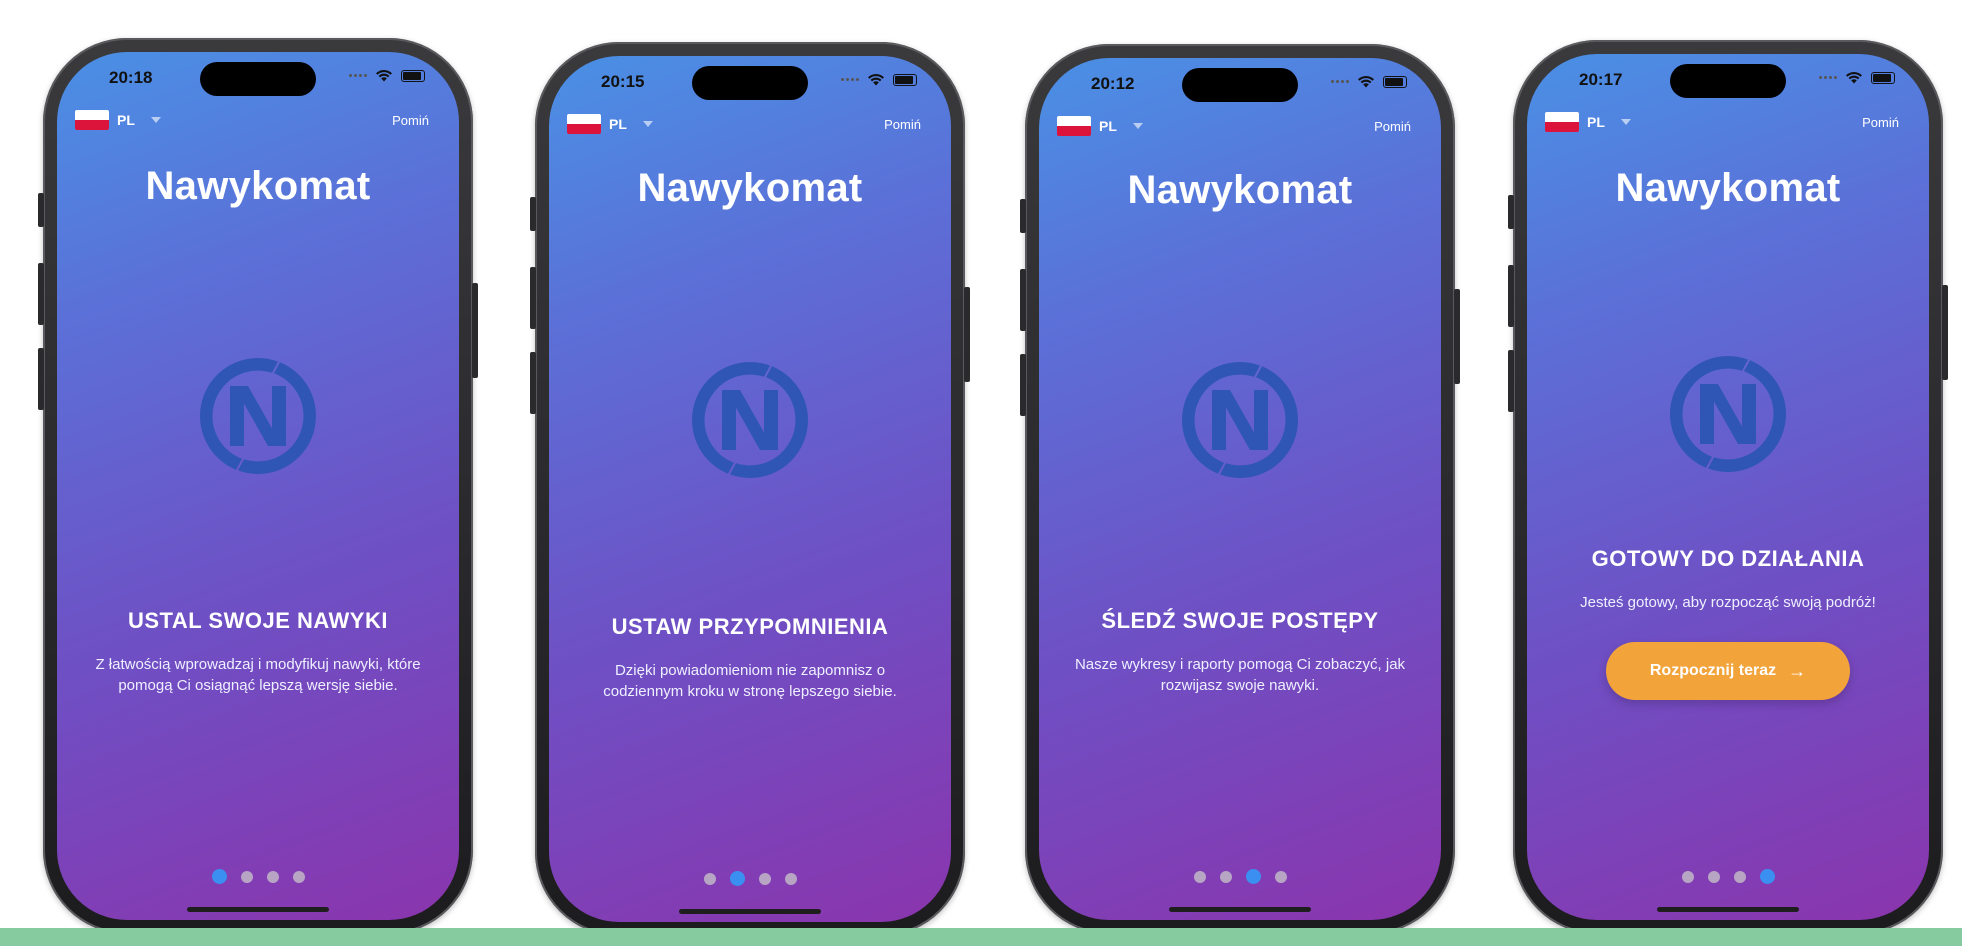  What do you see at coordinates (258, 620) in the screenshot?
I see `slide-title: USTAL SWOJE NAWYKI` at bounding box center [258, 620].